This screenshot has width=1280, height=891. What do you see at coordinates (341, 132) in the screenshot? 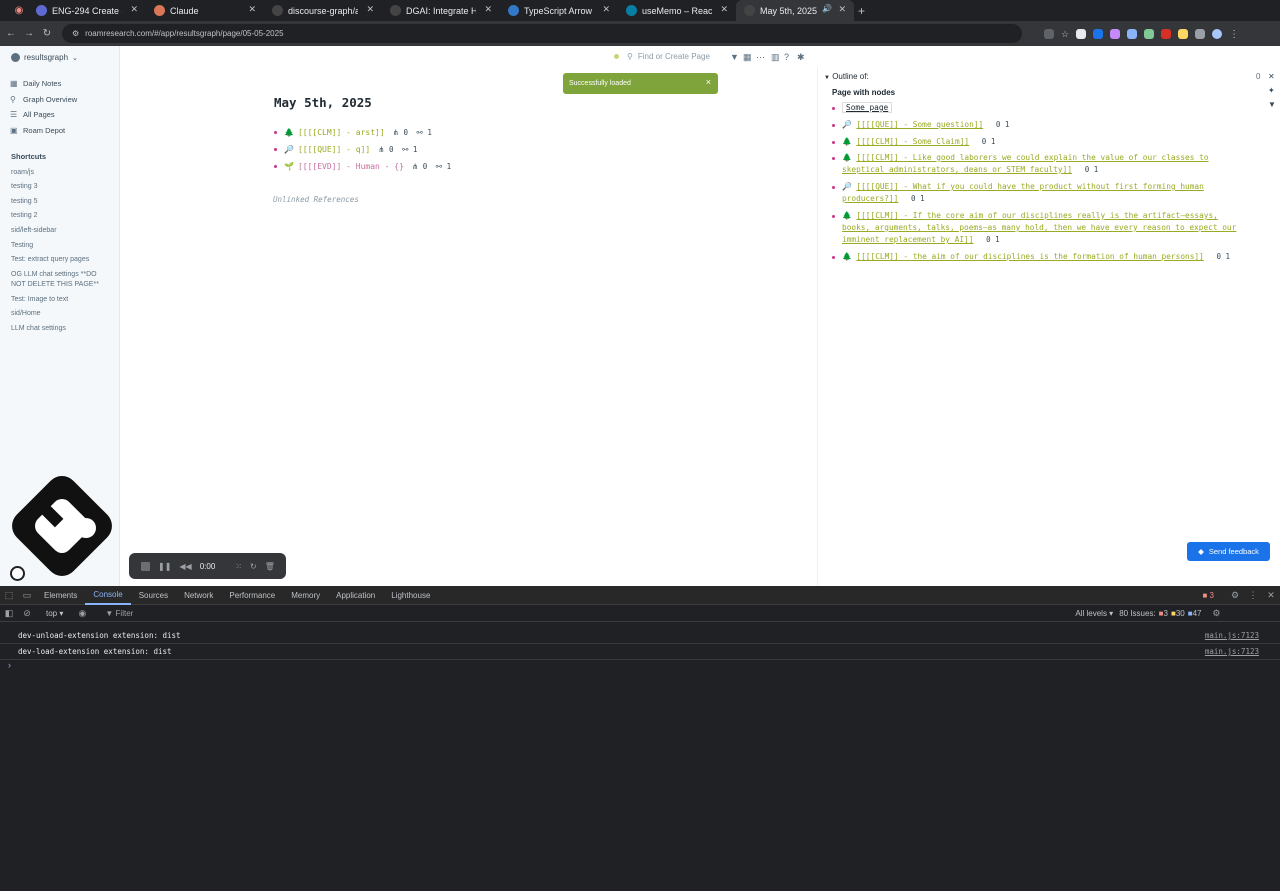
I see `node-reference: [[[[CLM]] - arst]]` at bounding box center [341, 132].